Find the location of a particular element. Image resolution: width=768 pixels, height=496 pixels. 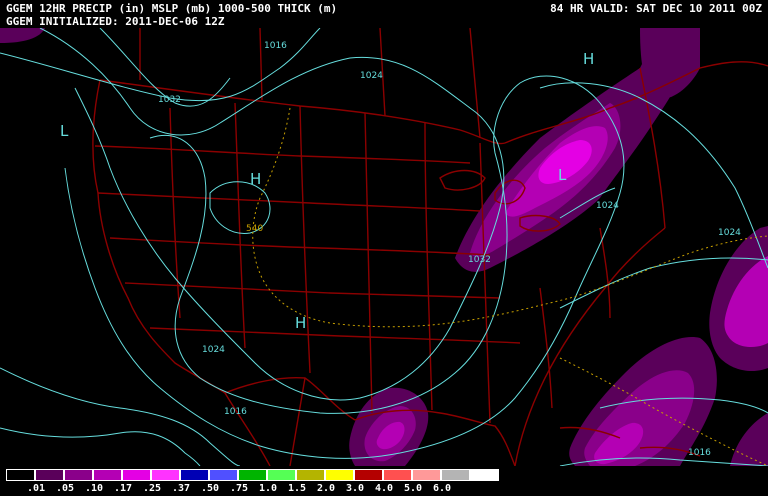

legend-tick-label: 1.5 is located at coordinates (297, 488).